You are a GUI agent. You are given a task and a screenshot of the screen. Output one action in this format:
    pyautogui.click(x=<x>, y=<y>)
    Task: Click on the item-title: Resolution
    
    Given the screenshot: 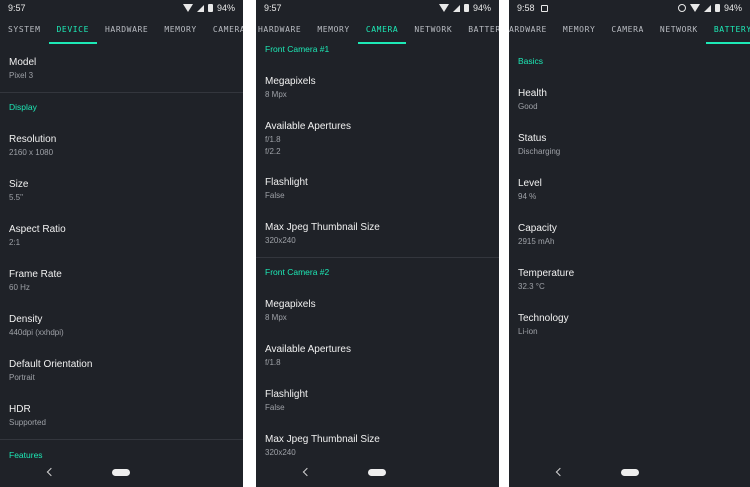 What is the action you would take?
    pyautogui.click(x=33, y=139)
    